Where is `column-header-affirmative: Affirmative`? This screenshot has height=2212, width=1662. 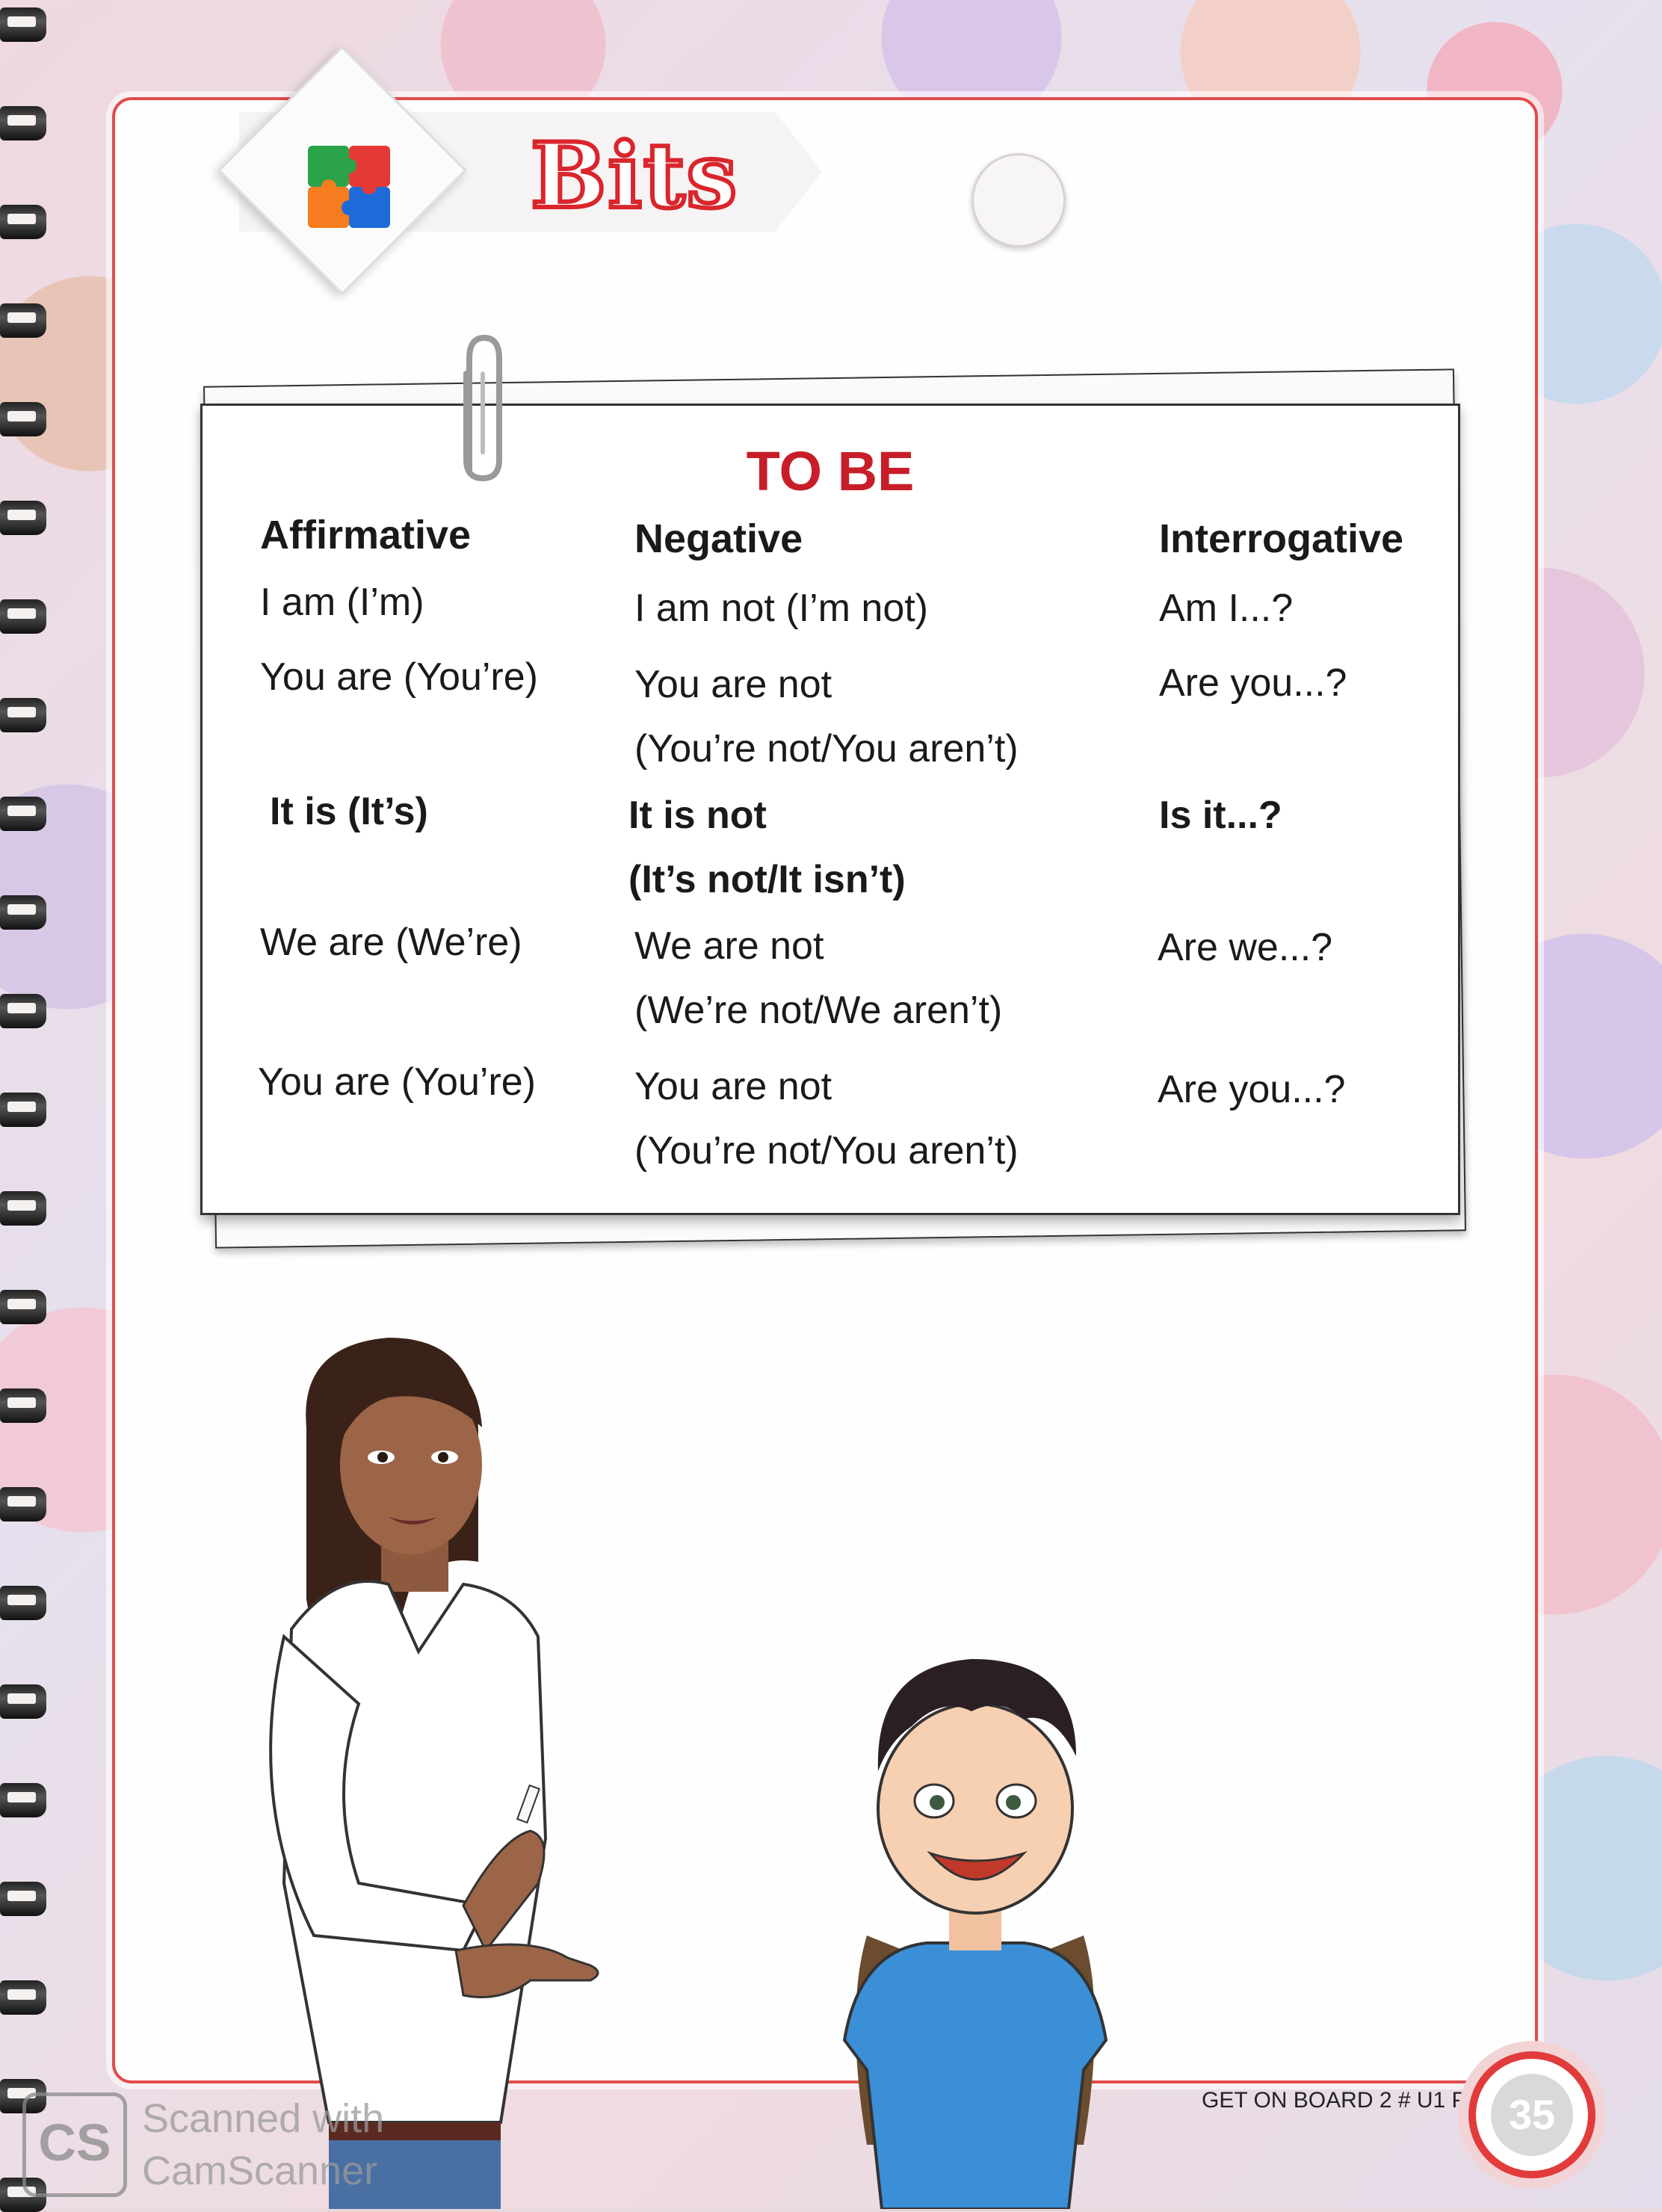 column-header-affirmative: Affirmative is located at coordinates (366, 535).